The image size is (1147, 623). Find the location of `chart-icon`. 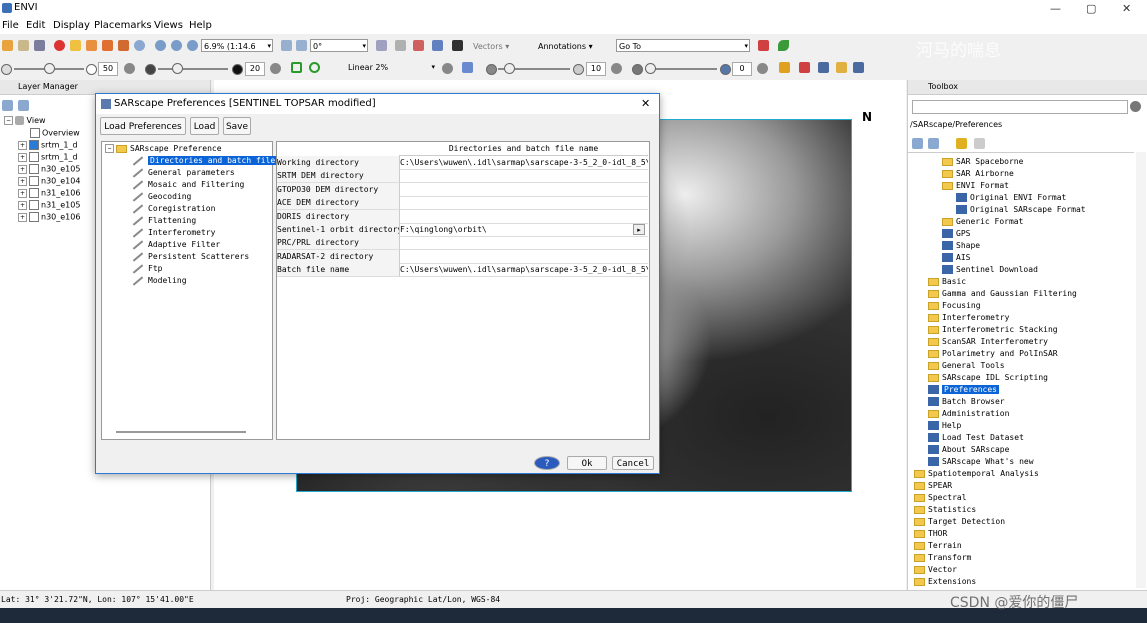

chart-icon is located at coordinates (784, 67).